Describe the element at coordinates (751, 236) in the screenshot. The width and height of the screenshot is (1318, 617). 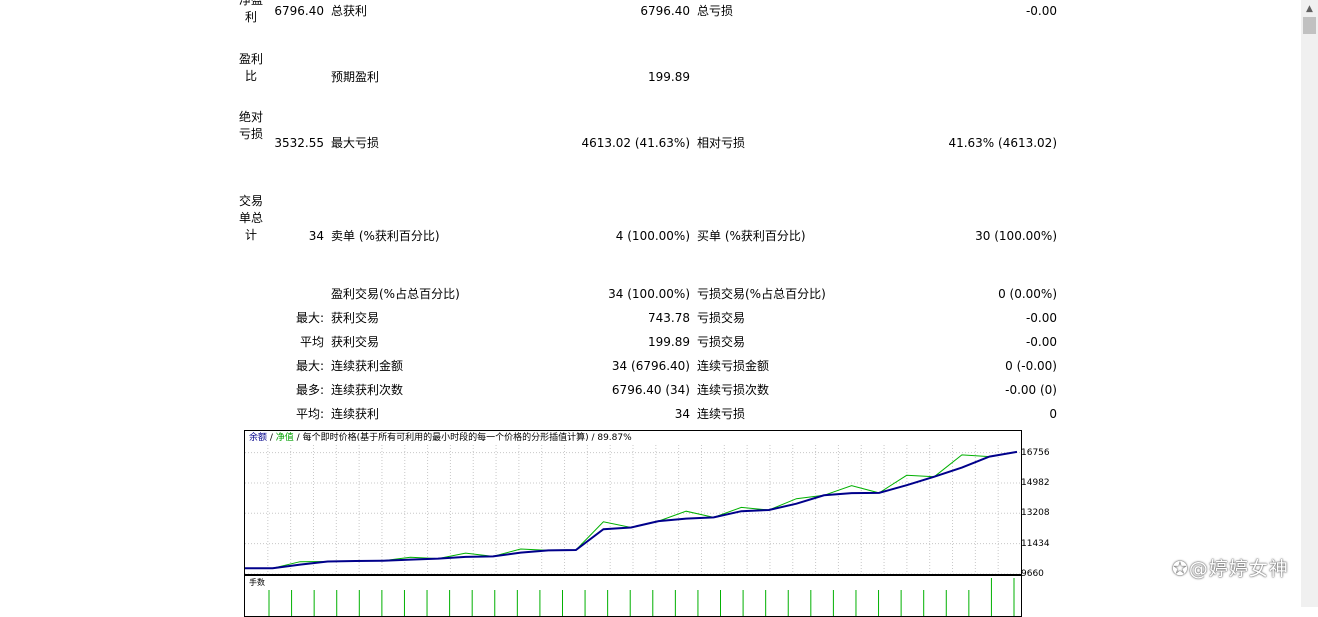
I see `long-positions-label: 买单 (%获利百分比)` at that location.